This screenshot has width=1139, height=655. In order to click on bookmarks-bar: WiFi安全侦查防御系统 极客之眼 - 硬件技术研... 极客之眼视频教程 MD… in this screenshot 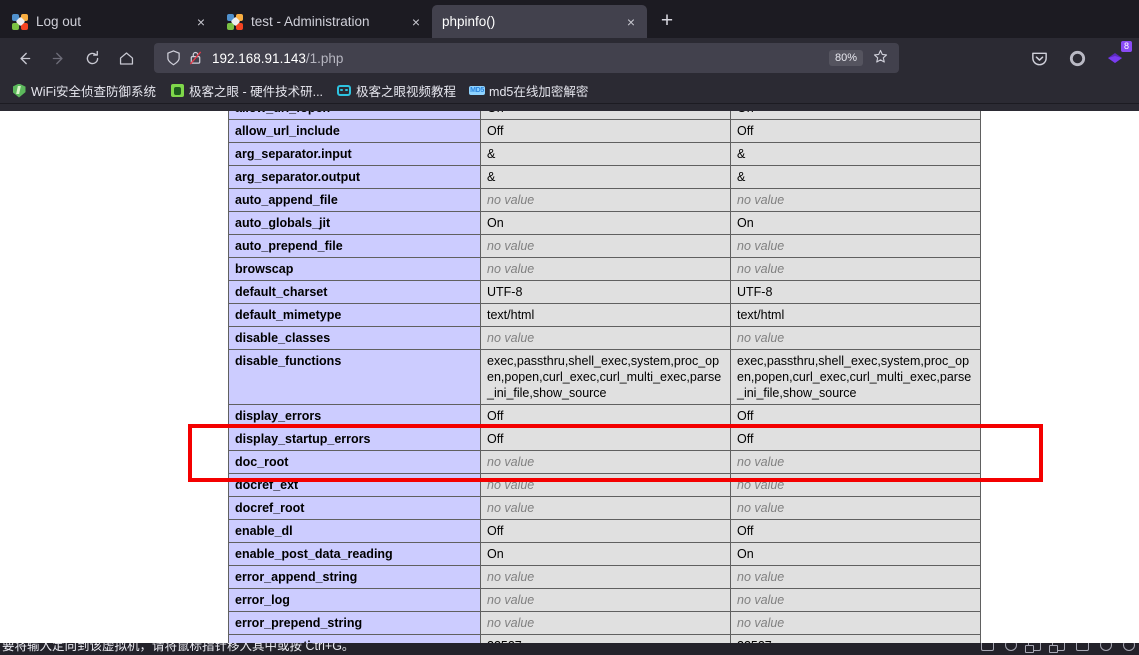, I will do `click(569, 91)`.